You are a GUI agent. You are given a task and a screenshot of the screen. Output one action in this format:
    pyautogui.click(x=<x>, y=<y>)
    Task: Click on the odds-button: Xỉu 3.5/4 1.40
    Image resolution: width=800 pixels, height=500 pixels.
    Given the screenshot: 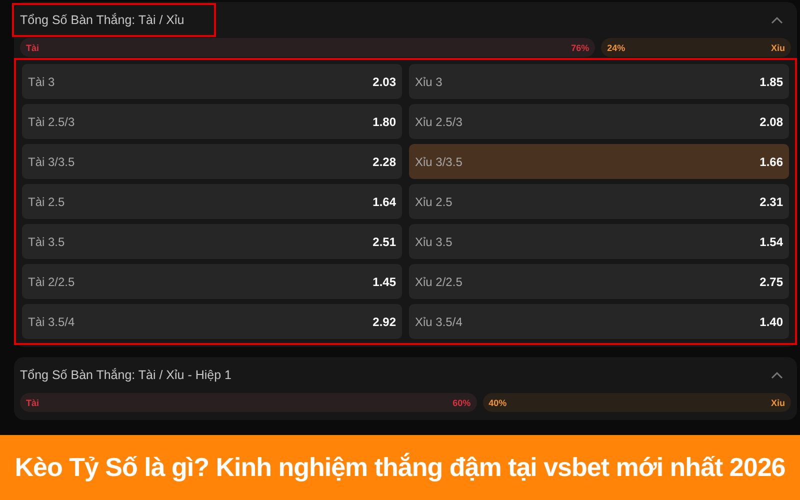 What is the action you would take?
    pyautogui.click(x=599, y=321)
    